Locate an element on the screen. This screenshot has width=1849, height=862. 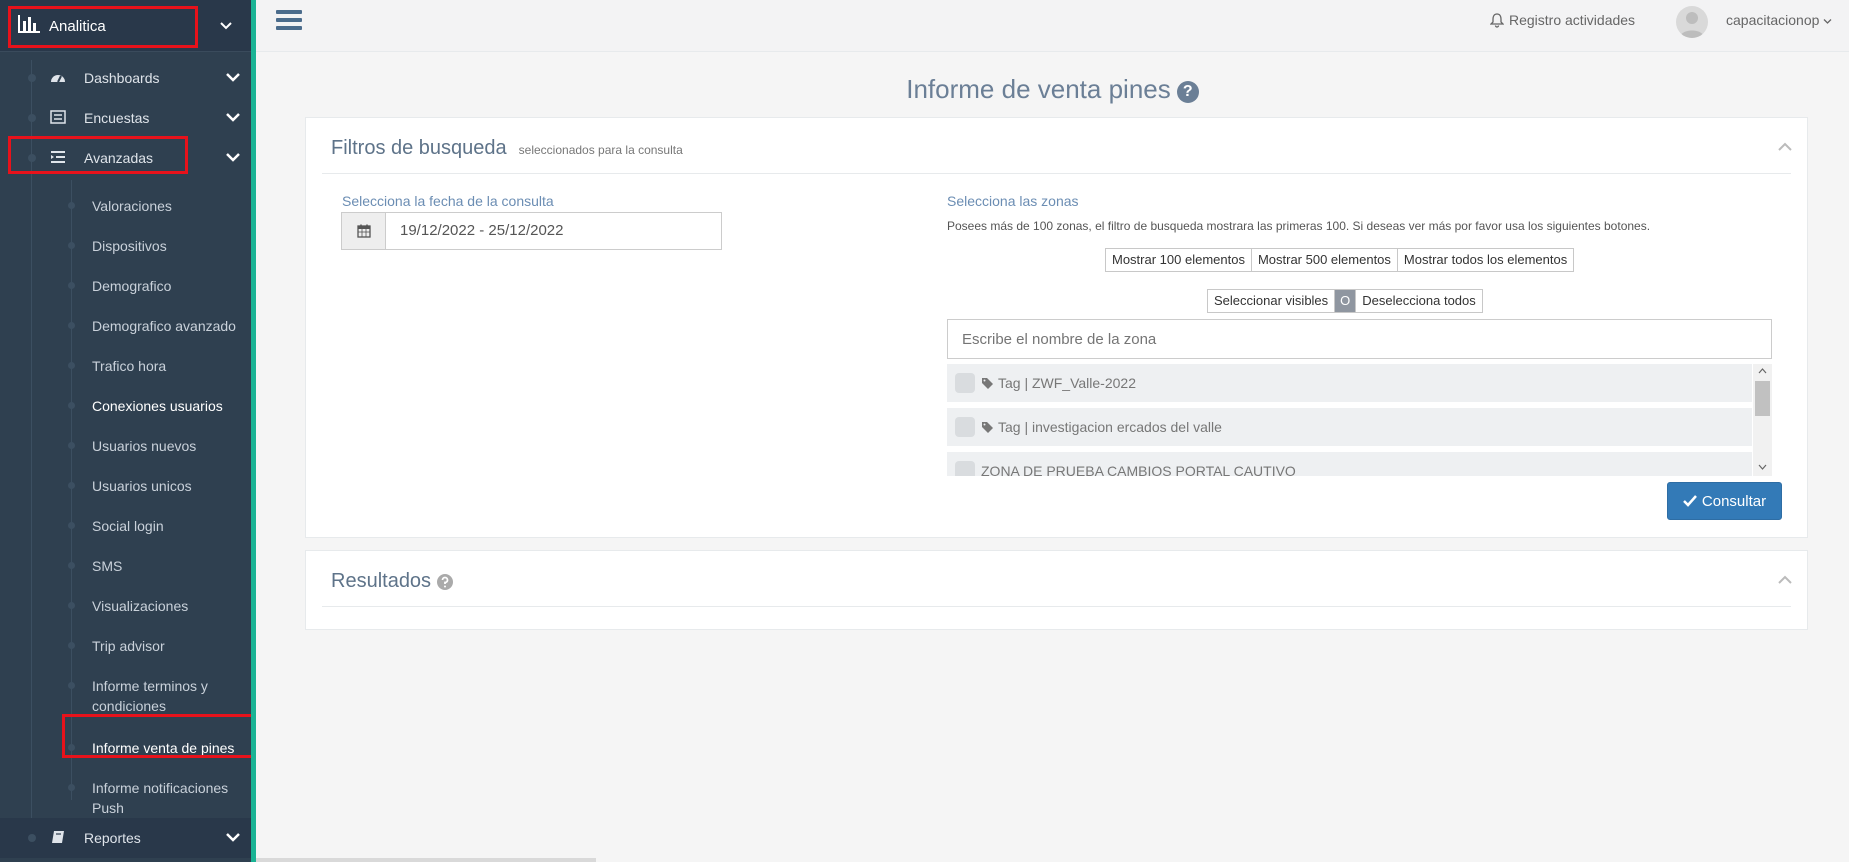
sidebar-item-dashboards: Dashboards is located at coordinates (125, 78).